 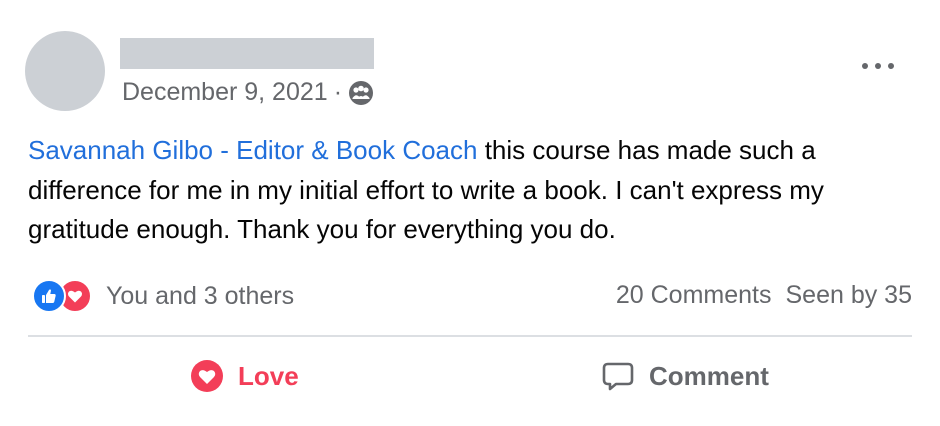 I want to click on like-reaction-icon, so click(x=49, y=296).